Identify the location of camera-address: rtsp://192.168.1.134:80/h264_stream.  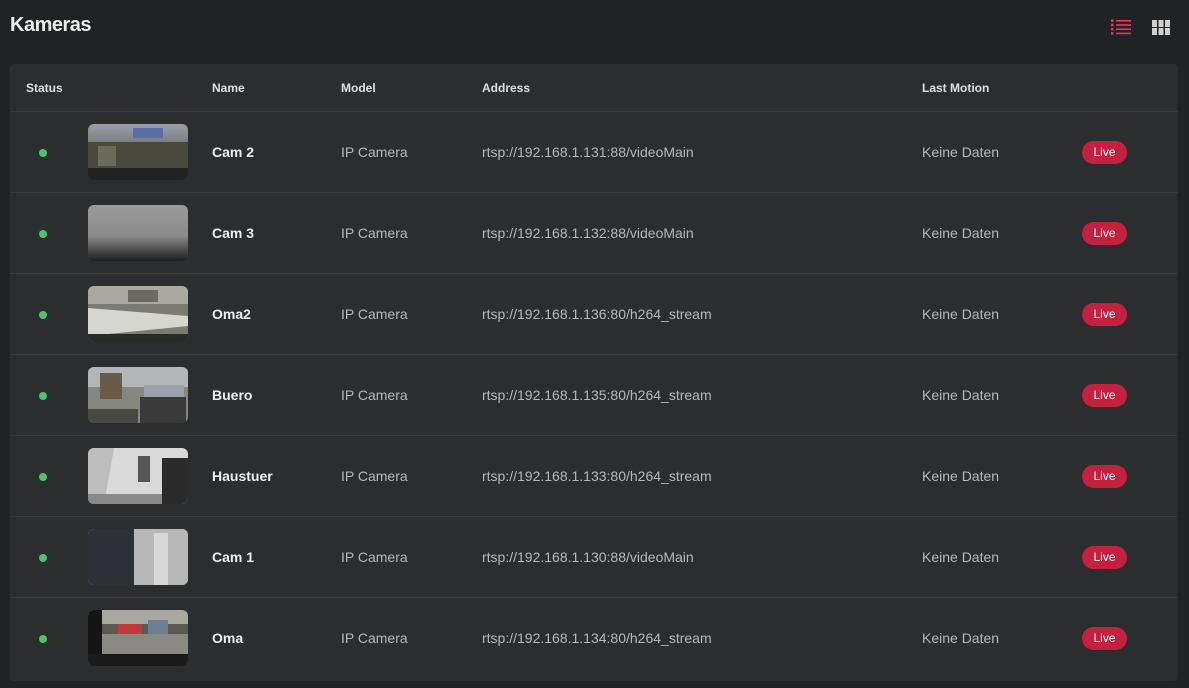
(597, 638).